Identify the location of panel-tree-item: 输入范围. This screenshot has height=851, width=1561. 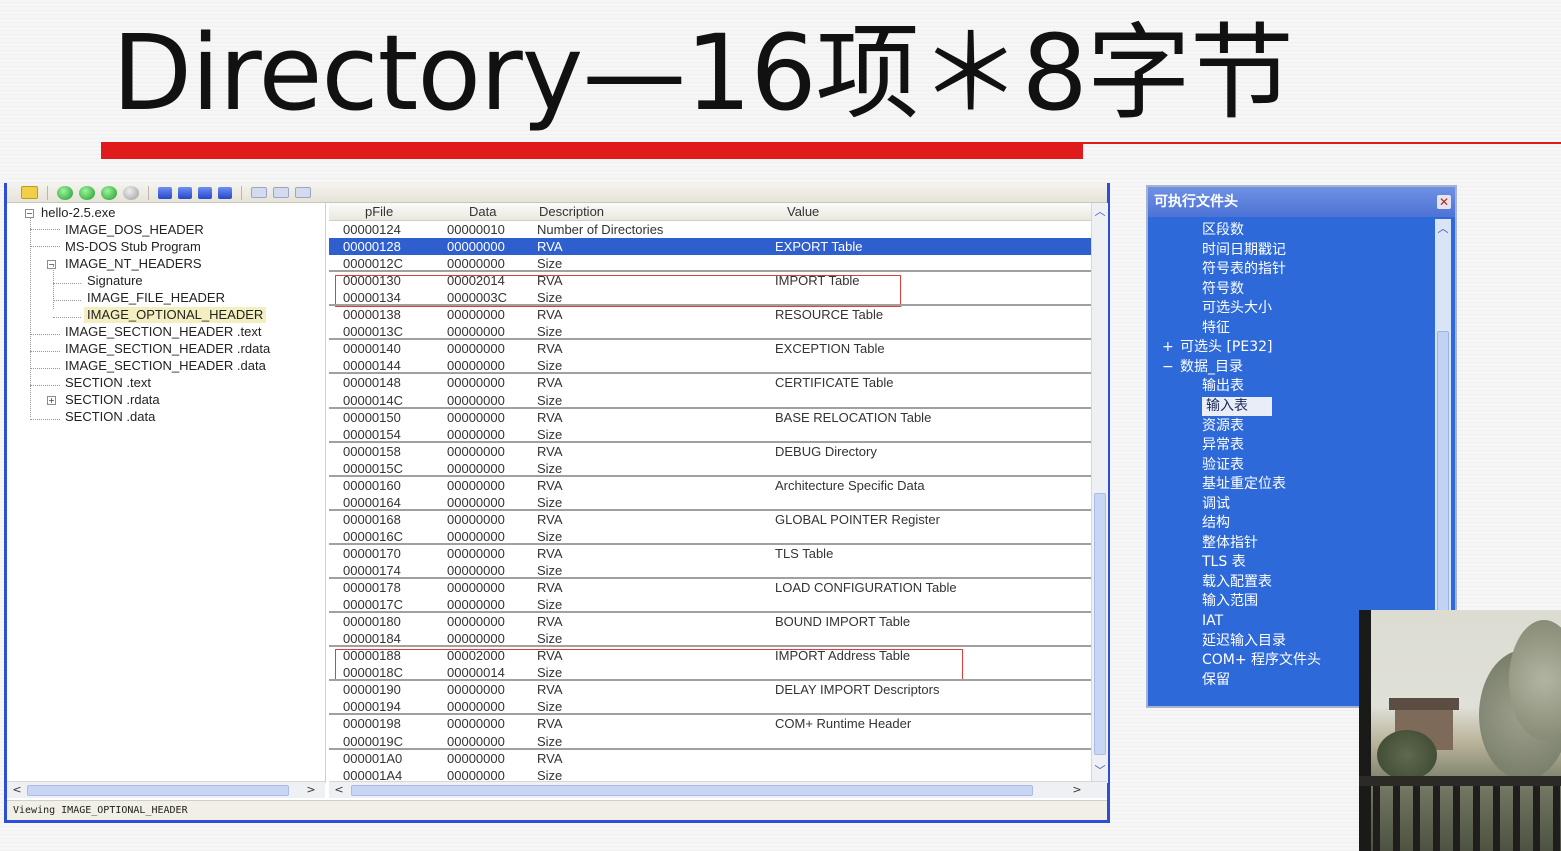
(1230, 601).